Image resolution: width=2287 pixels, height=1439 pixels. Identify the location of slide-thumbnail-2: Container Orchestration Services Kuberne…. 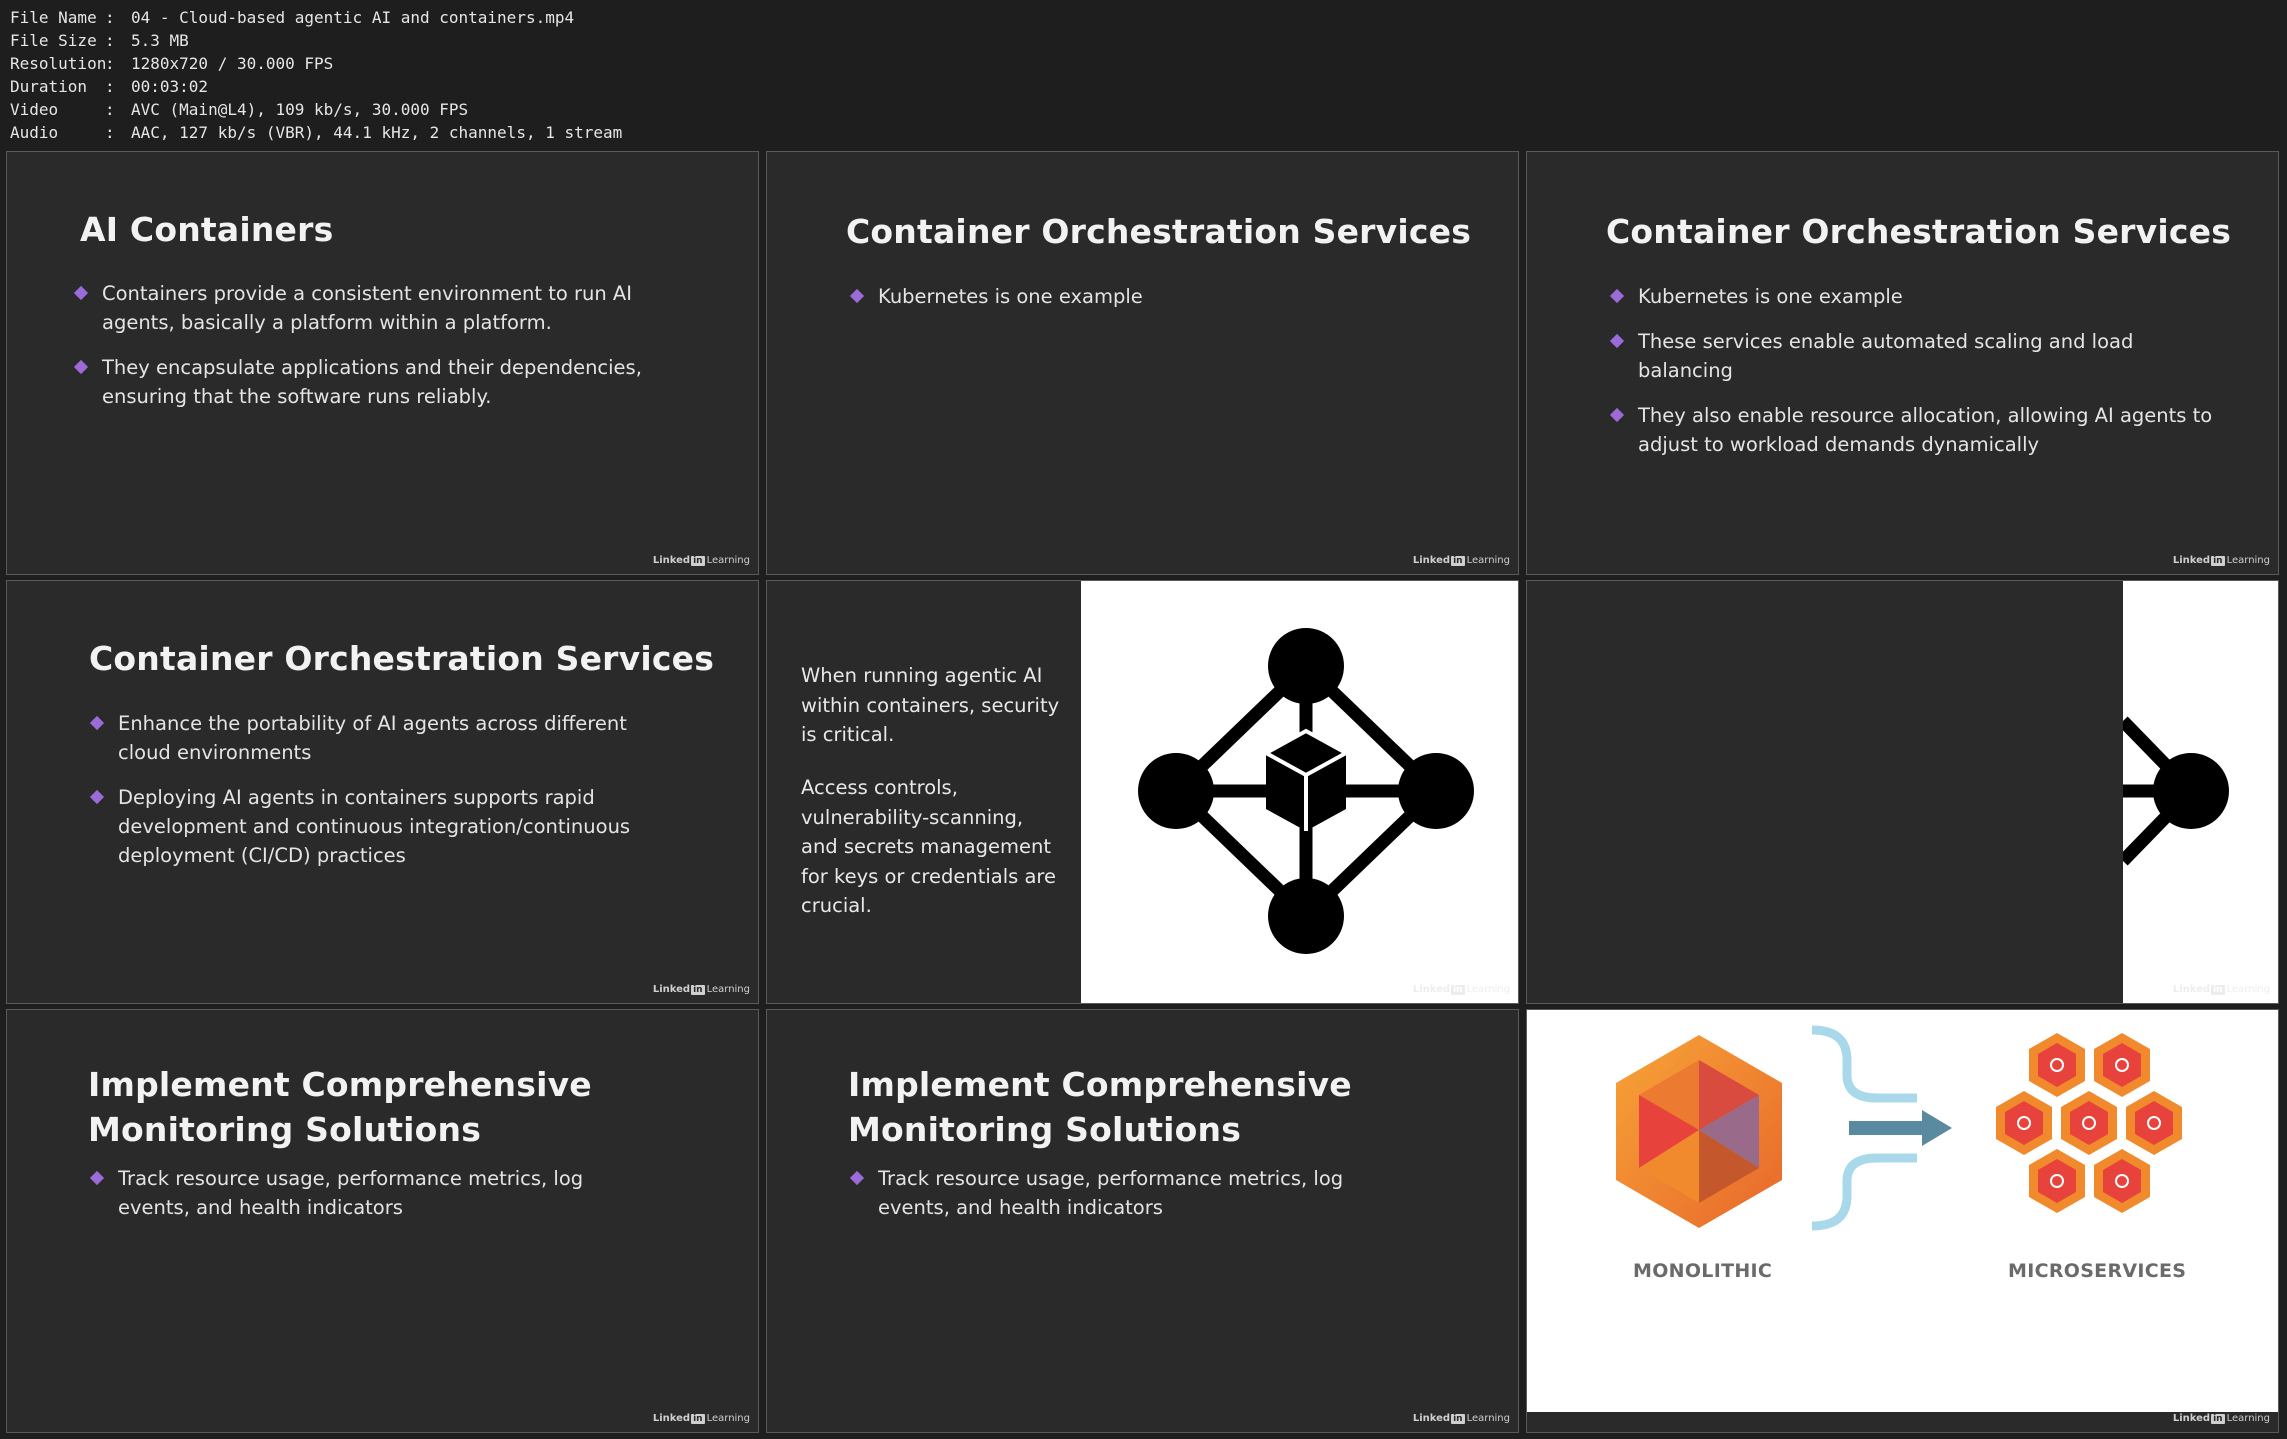
(1142, 363).